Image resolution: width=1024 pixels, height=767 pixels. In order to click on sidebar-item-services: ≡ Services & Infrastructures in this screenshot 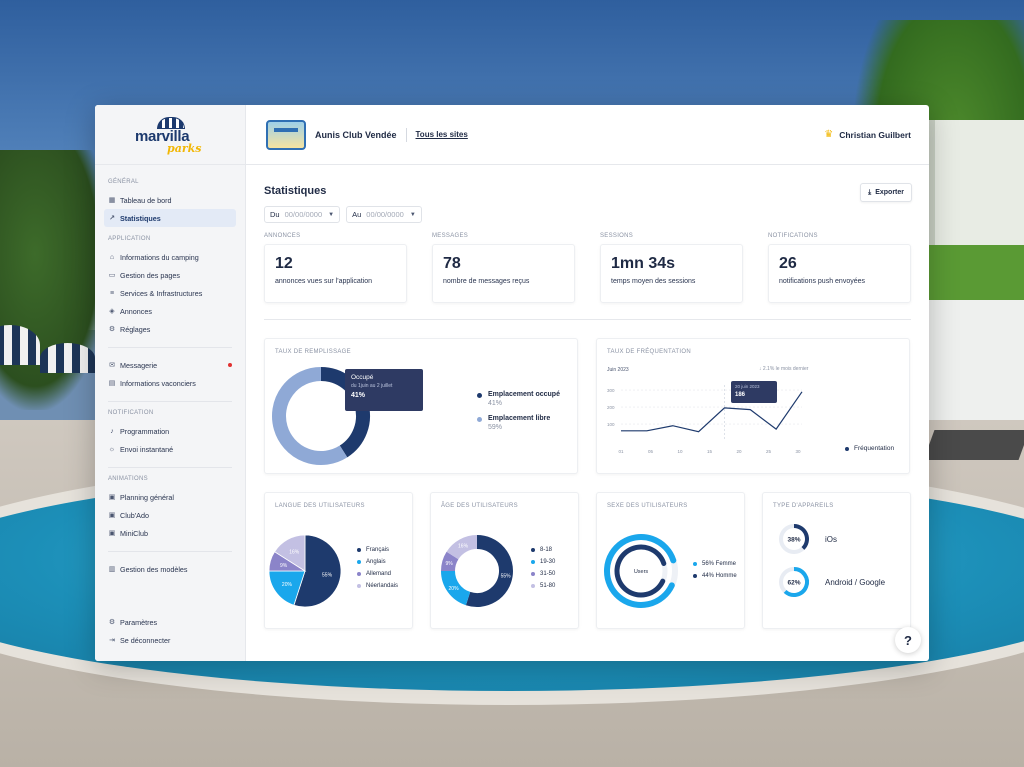, I will do `click(170, 293)`.